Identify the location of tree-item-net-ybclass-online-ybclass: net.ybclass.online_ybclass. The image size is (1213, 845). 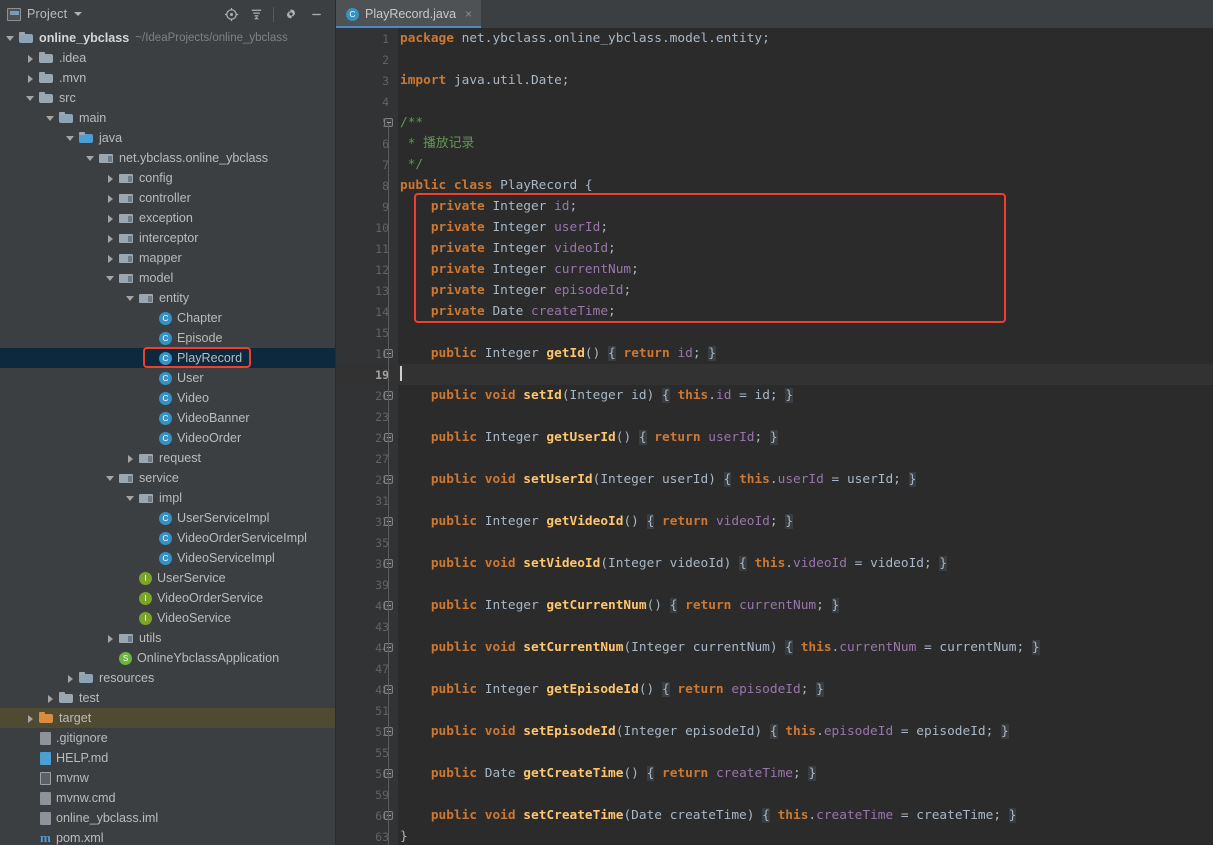
(167, 158).